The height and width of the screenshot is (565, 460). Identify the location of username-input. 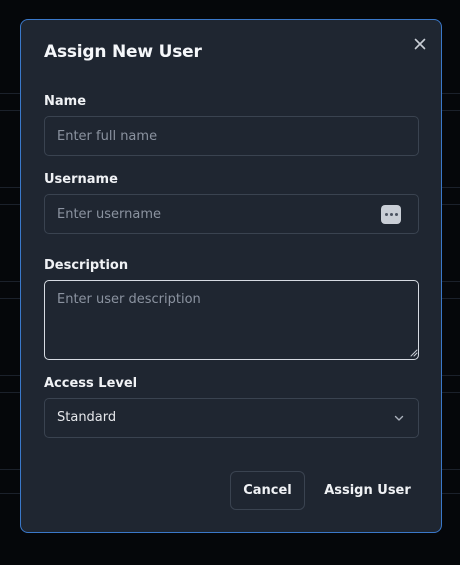
(231, 214).